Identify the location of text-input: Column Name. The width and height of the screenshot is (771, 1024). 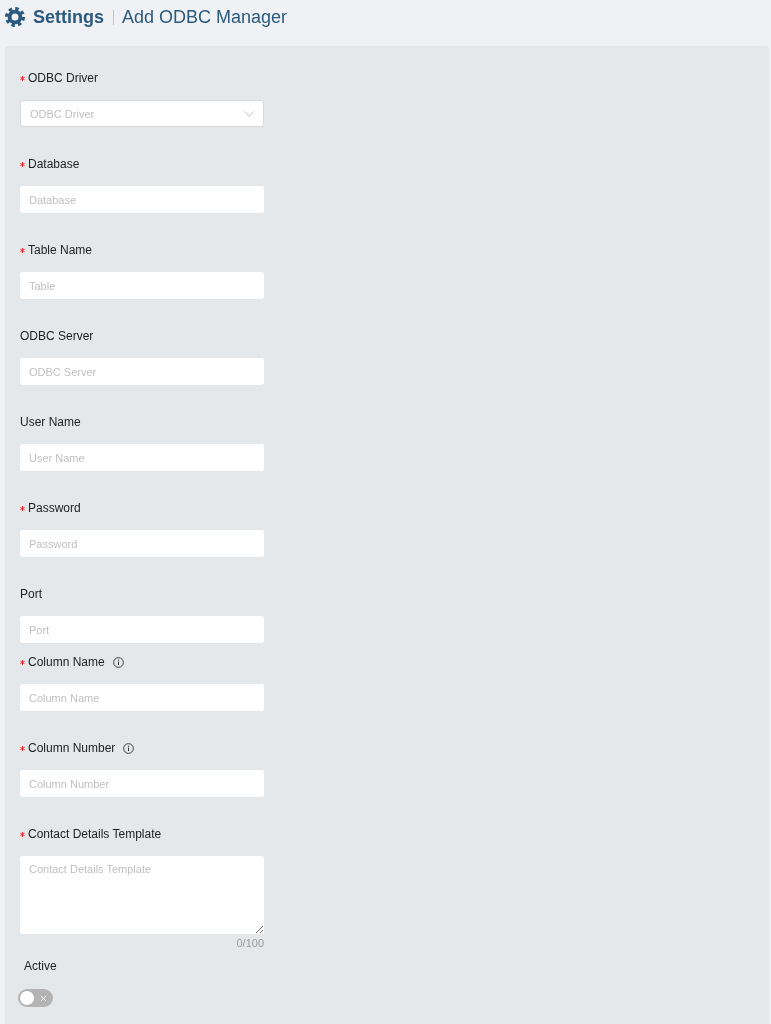
(142, 697).